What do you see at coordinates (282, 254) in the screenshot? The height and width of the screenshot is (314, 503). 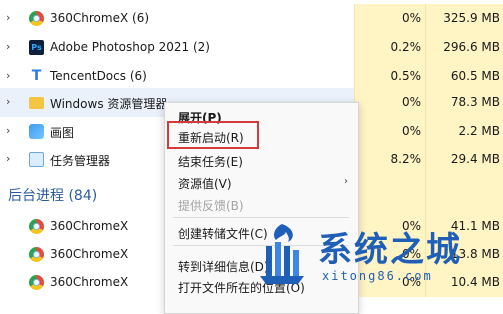 I see `castle-logo-icon` at bounding box center [282, 254].